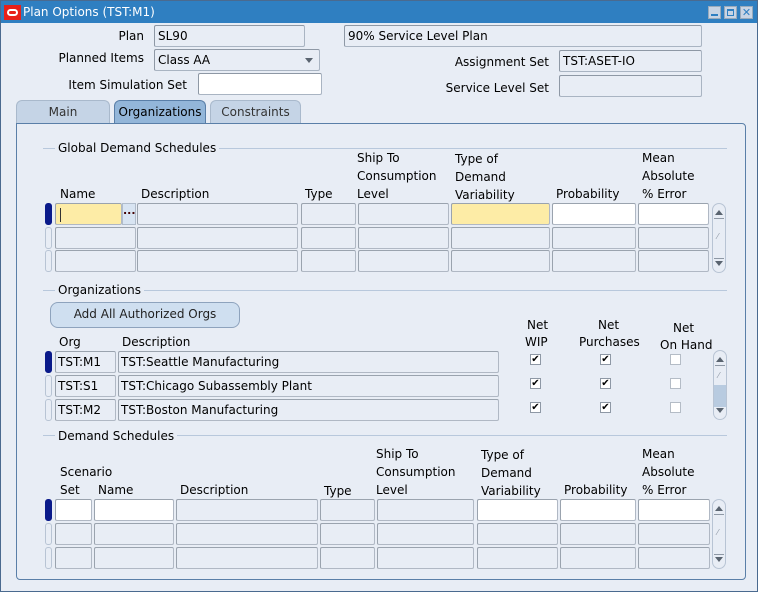 Image resolution: width=758 pixels, height=592 pixels. I want to click on ds-header-description: Description, so click(214, 490).